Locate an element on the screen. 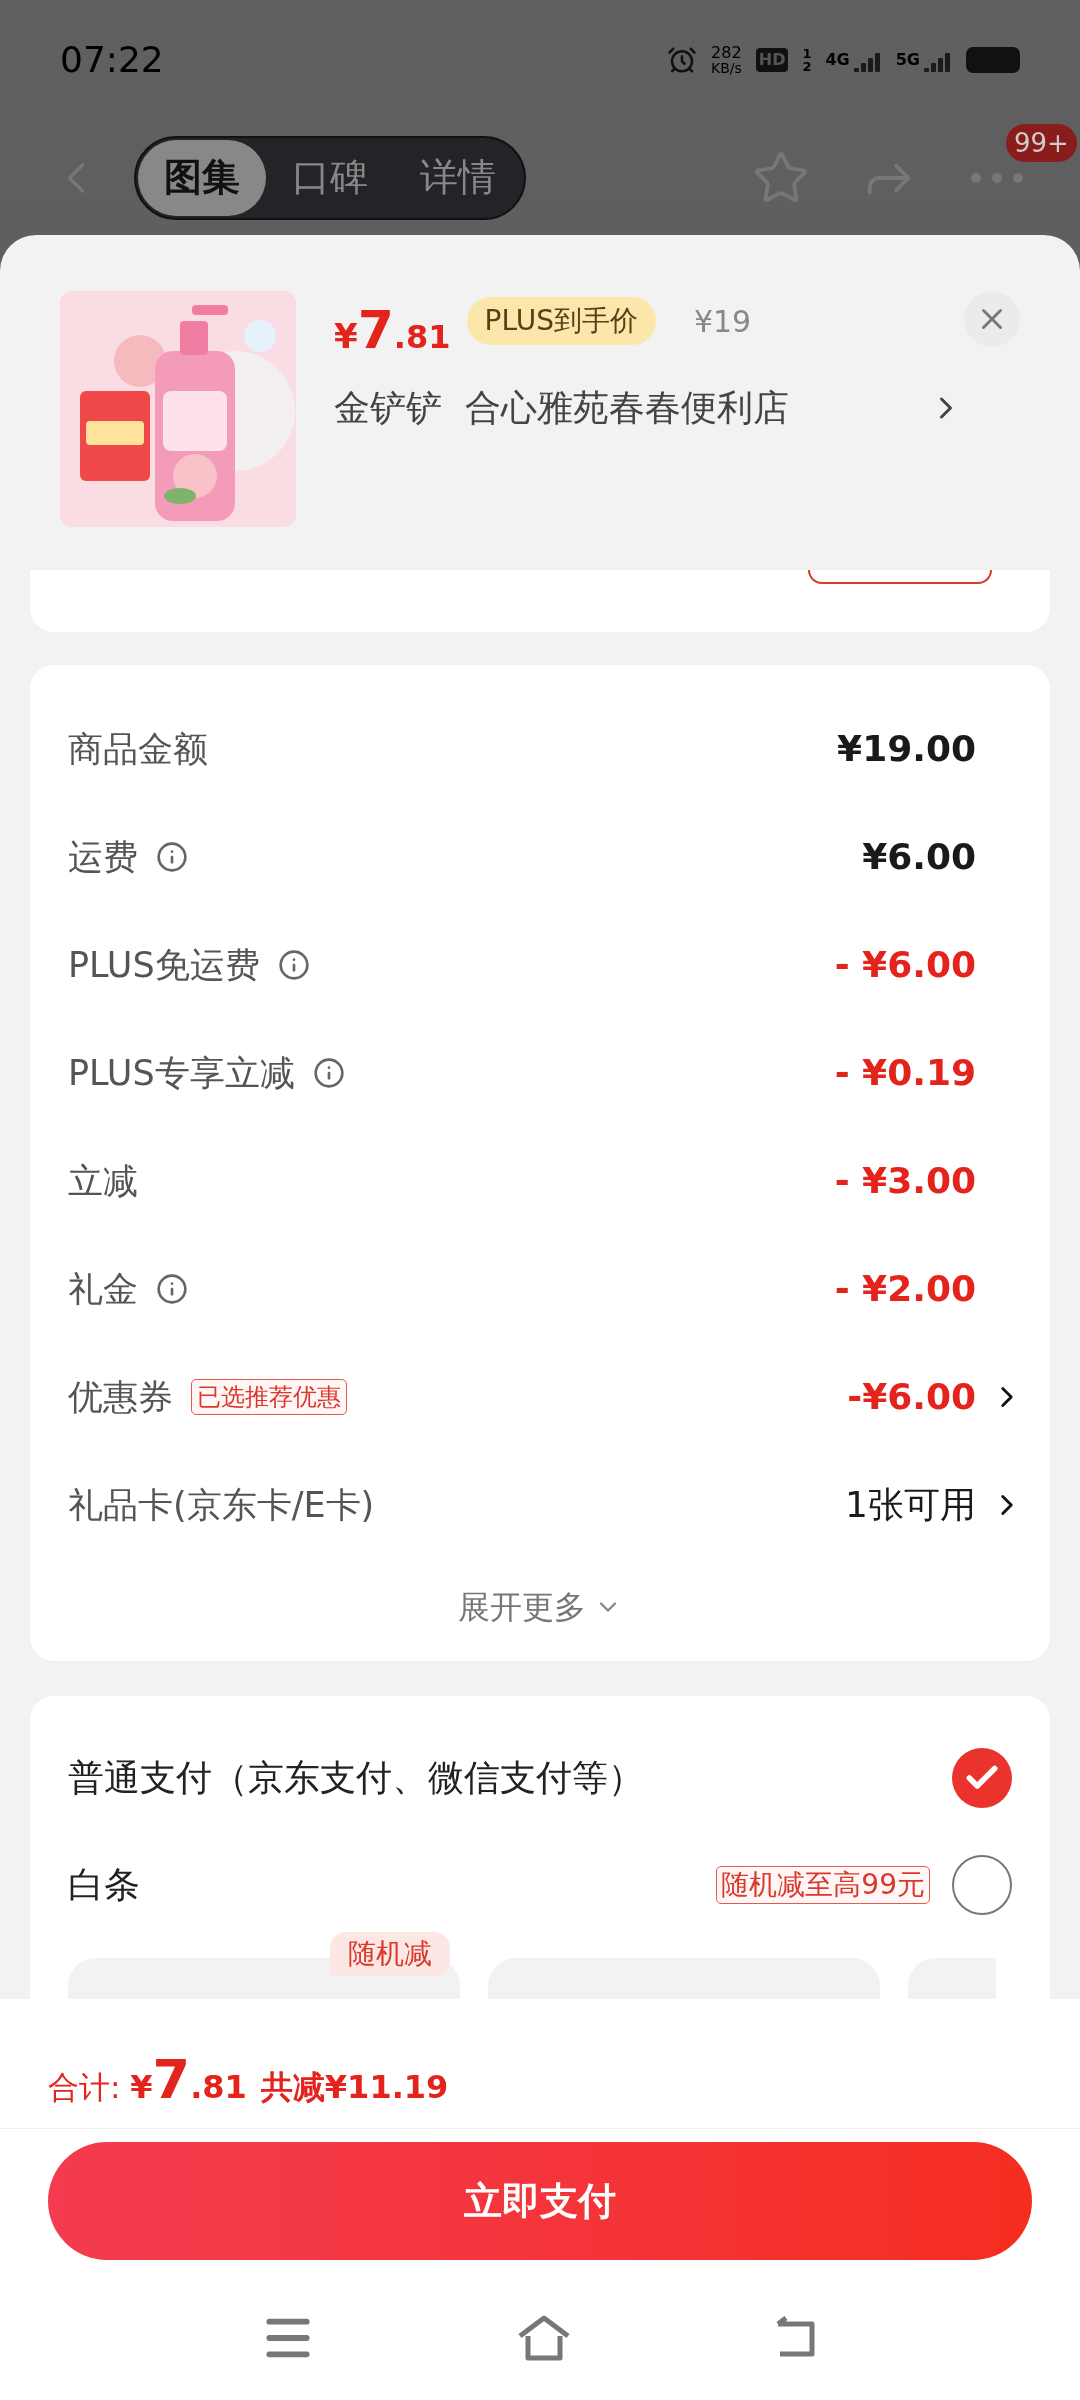 This screenshot has height=2400, width=1080. hd-badge: HD is located at coordinates (772, 60).